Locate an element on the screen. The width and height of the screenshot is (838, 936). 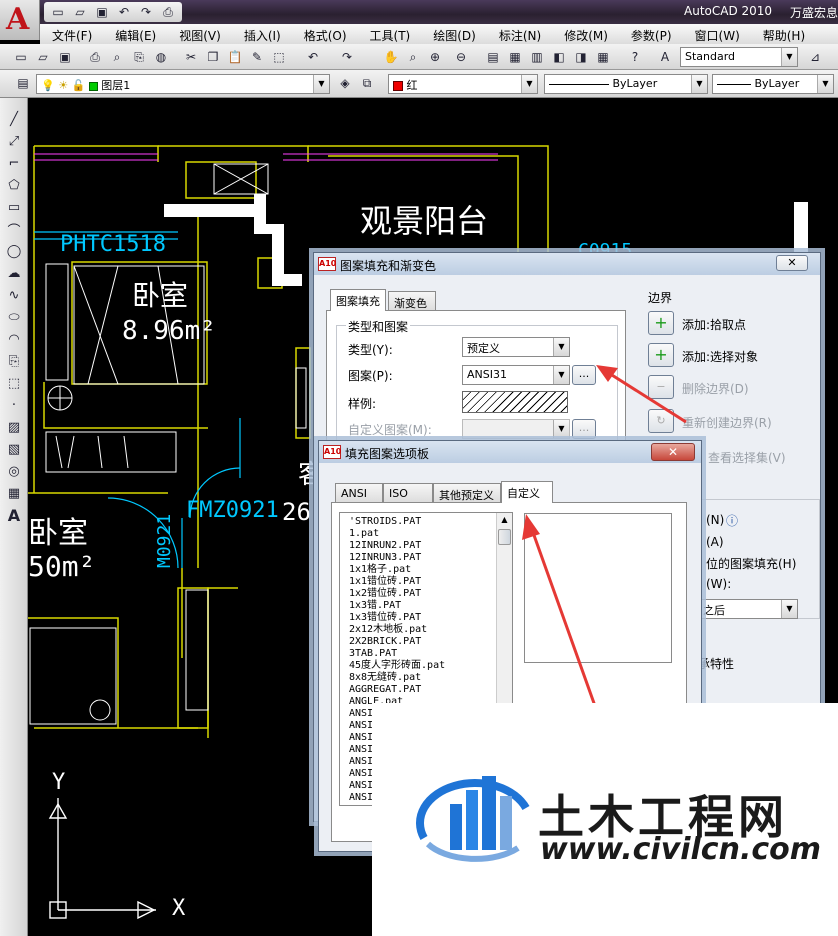
watermark-url: www.civilcn.com is located at coordinates (681, 849).